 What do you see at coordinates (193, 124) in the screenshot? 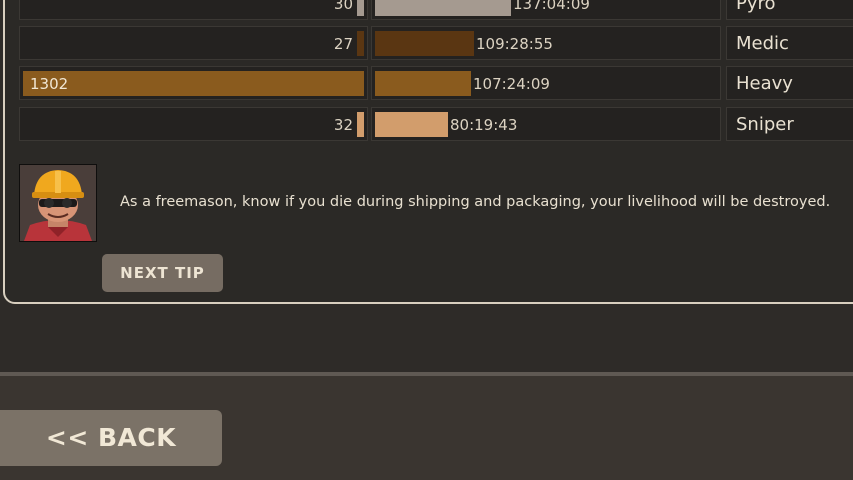
I see `points-cell: 32` at bounding box center [193, 124].